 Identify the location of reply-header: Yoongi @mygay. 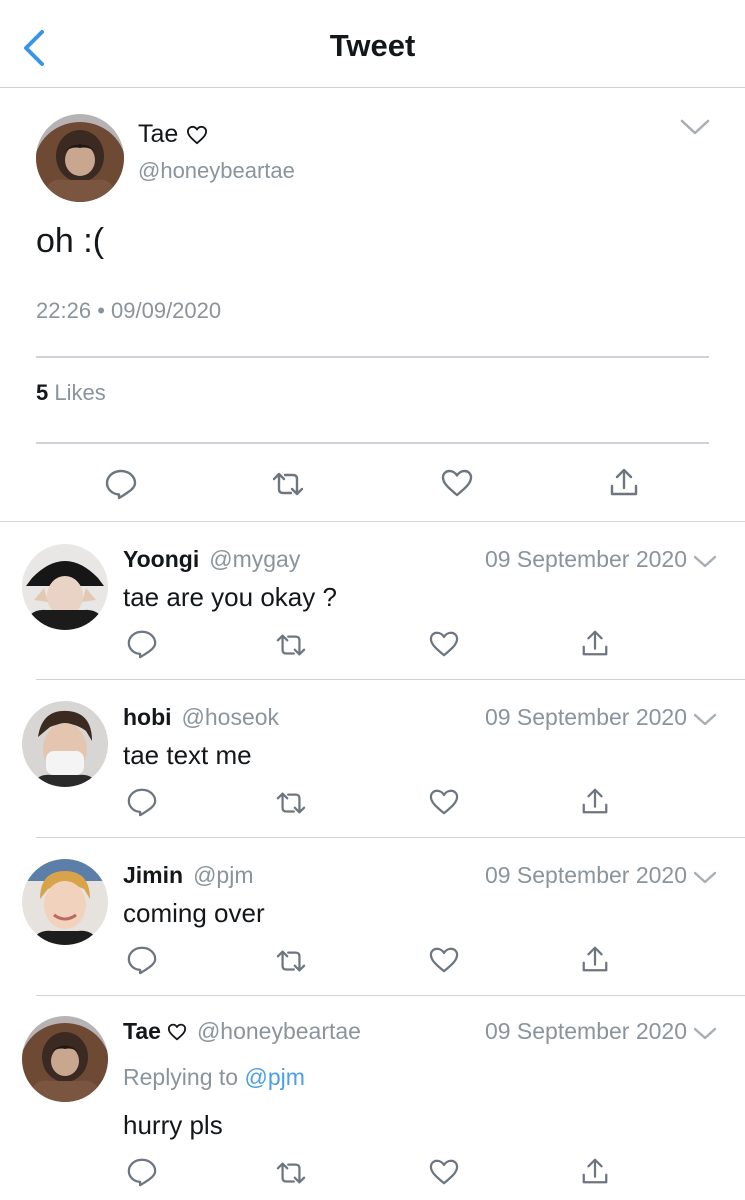
(211, 559).